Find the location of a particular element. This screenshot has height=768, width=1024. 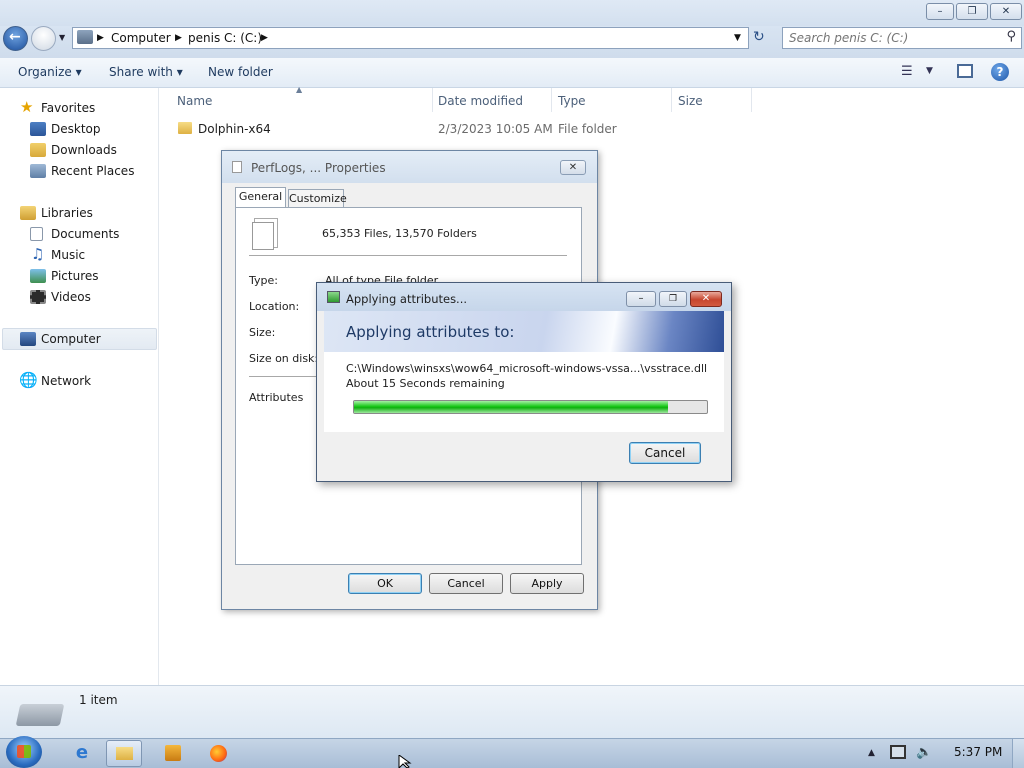

tab-customize: Customize is located at coordinates (317, 199).